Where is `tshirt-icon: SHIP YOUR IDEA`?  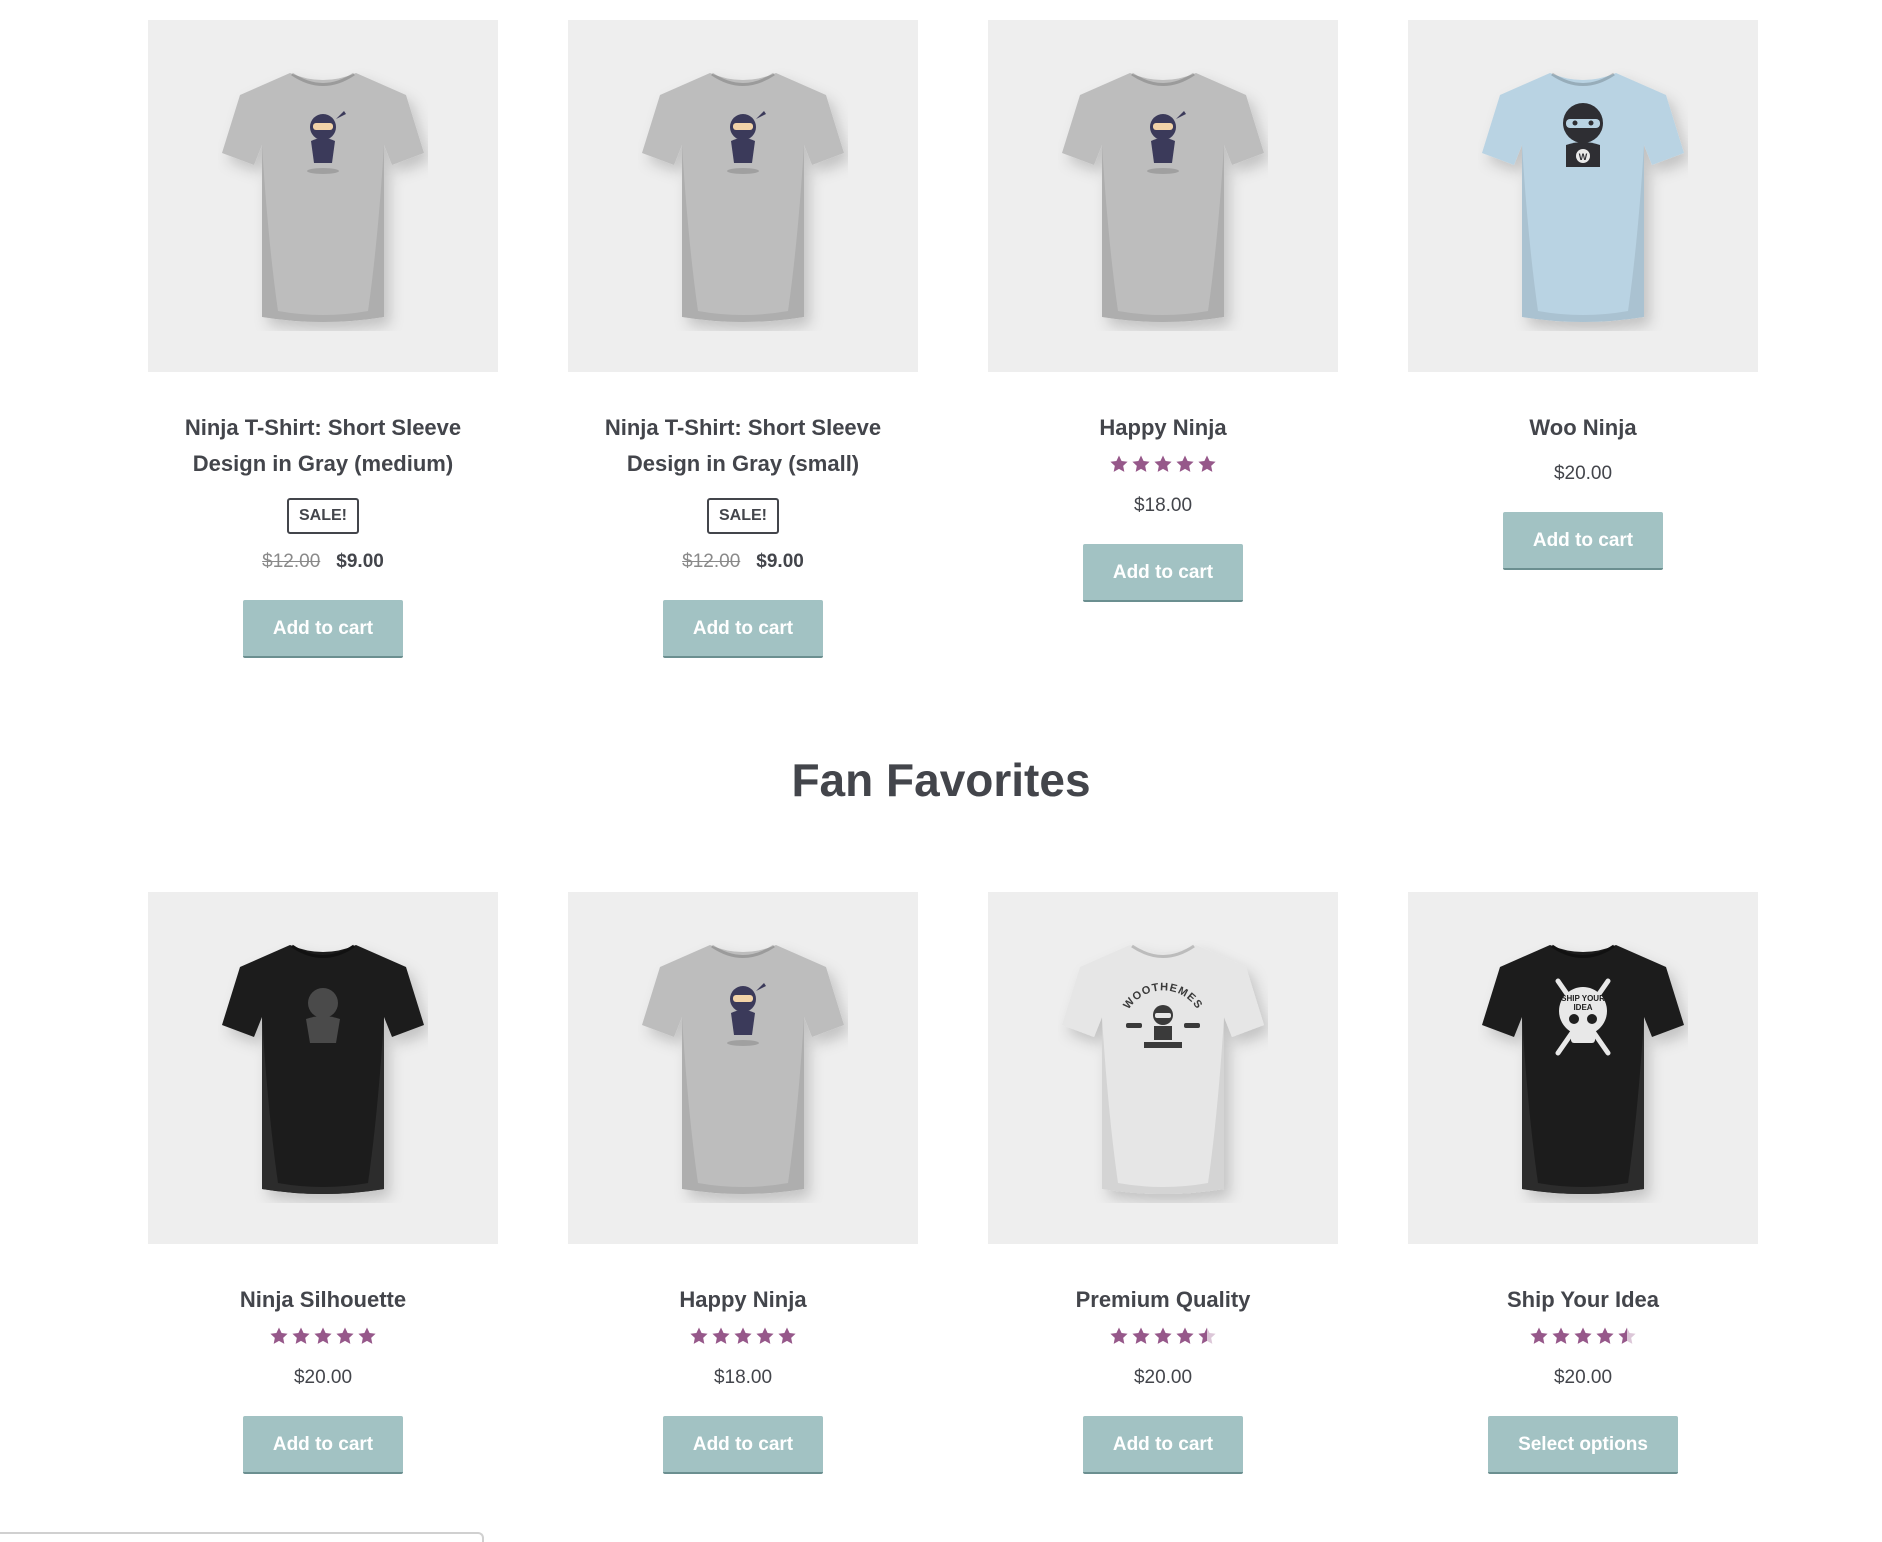 tshirt-icon: SHIP YOUR IDEA is located at coordinates (1583, 1069).